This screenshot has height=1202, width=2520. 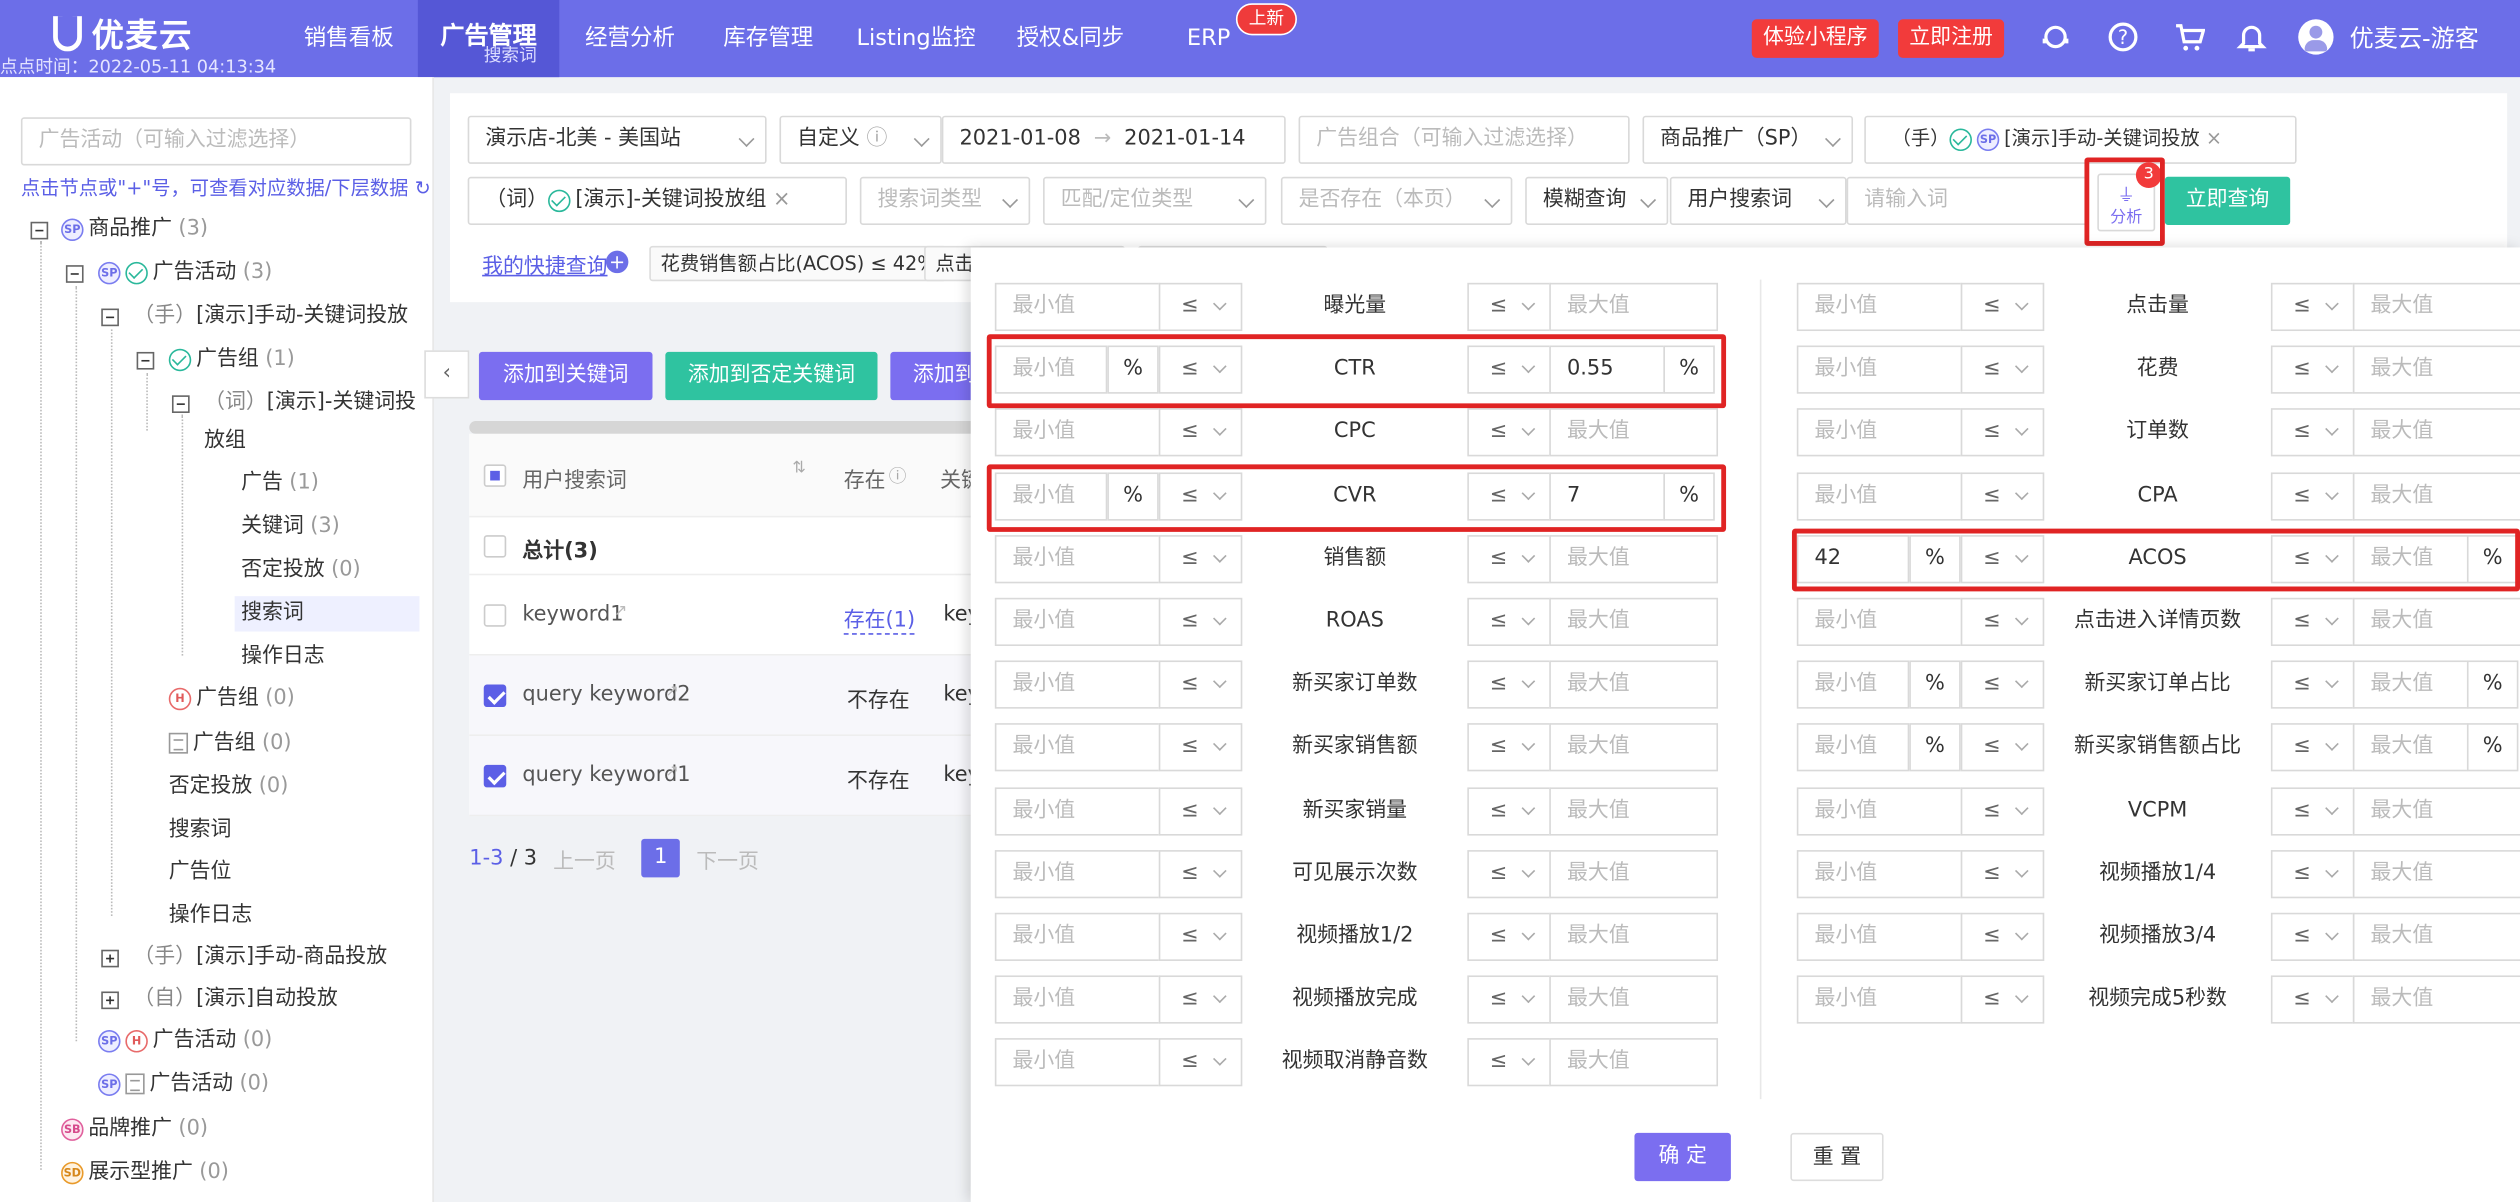 I want to click on nav-ad-management: 广告管理 搜索词, so click(x=488, y=39).